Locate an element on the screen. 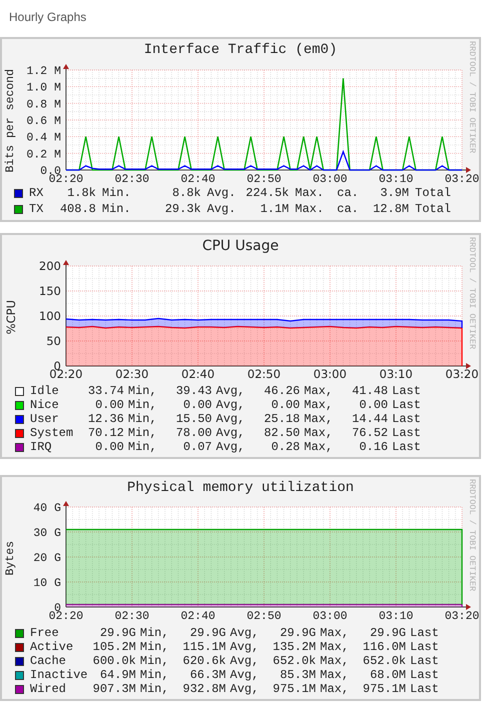  legend-label: Inactive is located at coordinates (59, 675).